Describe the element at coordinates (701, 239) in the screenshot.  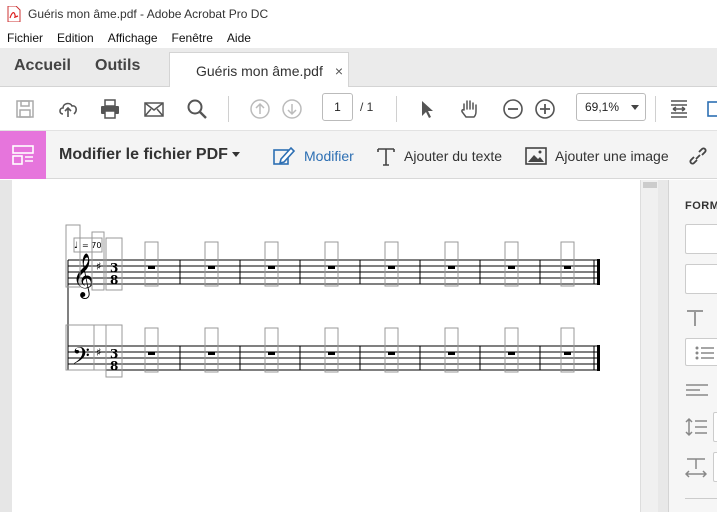
I see `font-family-select` at that location.